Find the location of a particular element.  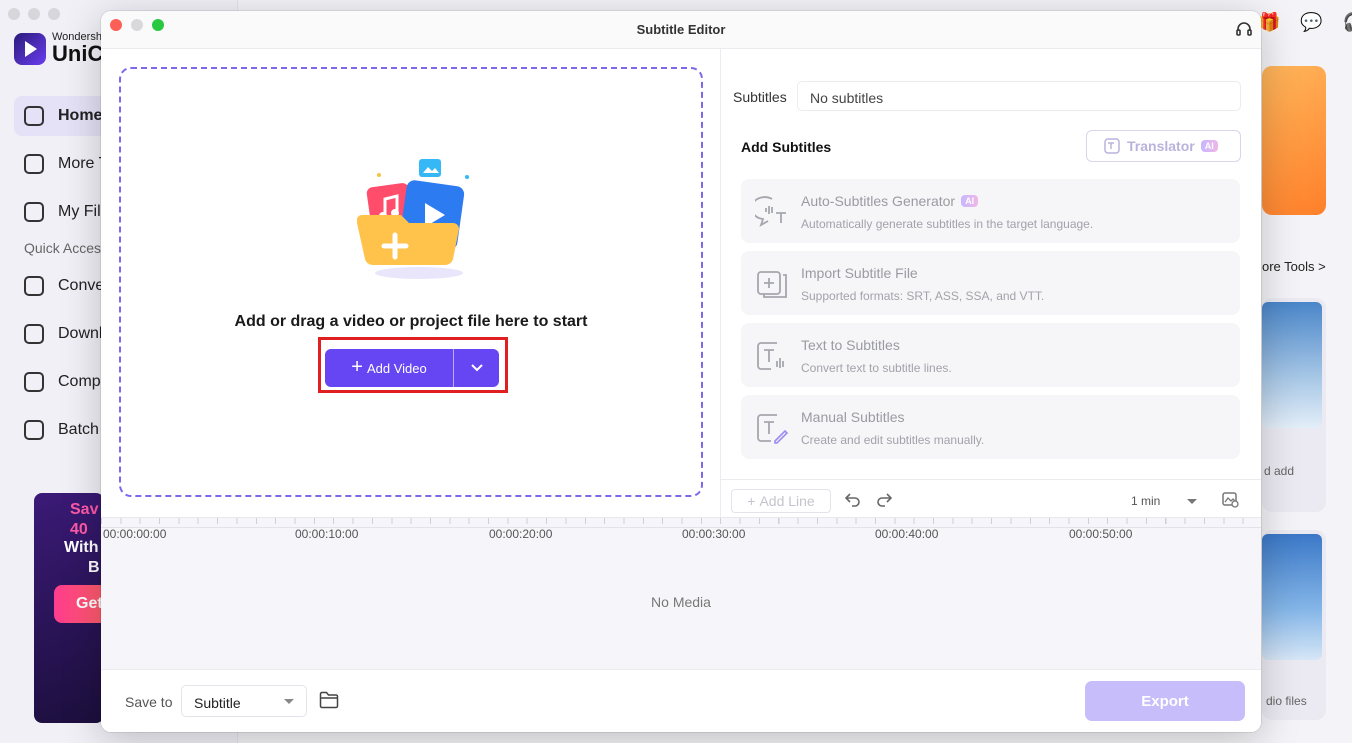

subtitle-style-icon is located at coordinates (1230, 499).